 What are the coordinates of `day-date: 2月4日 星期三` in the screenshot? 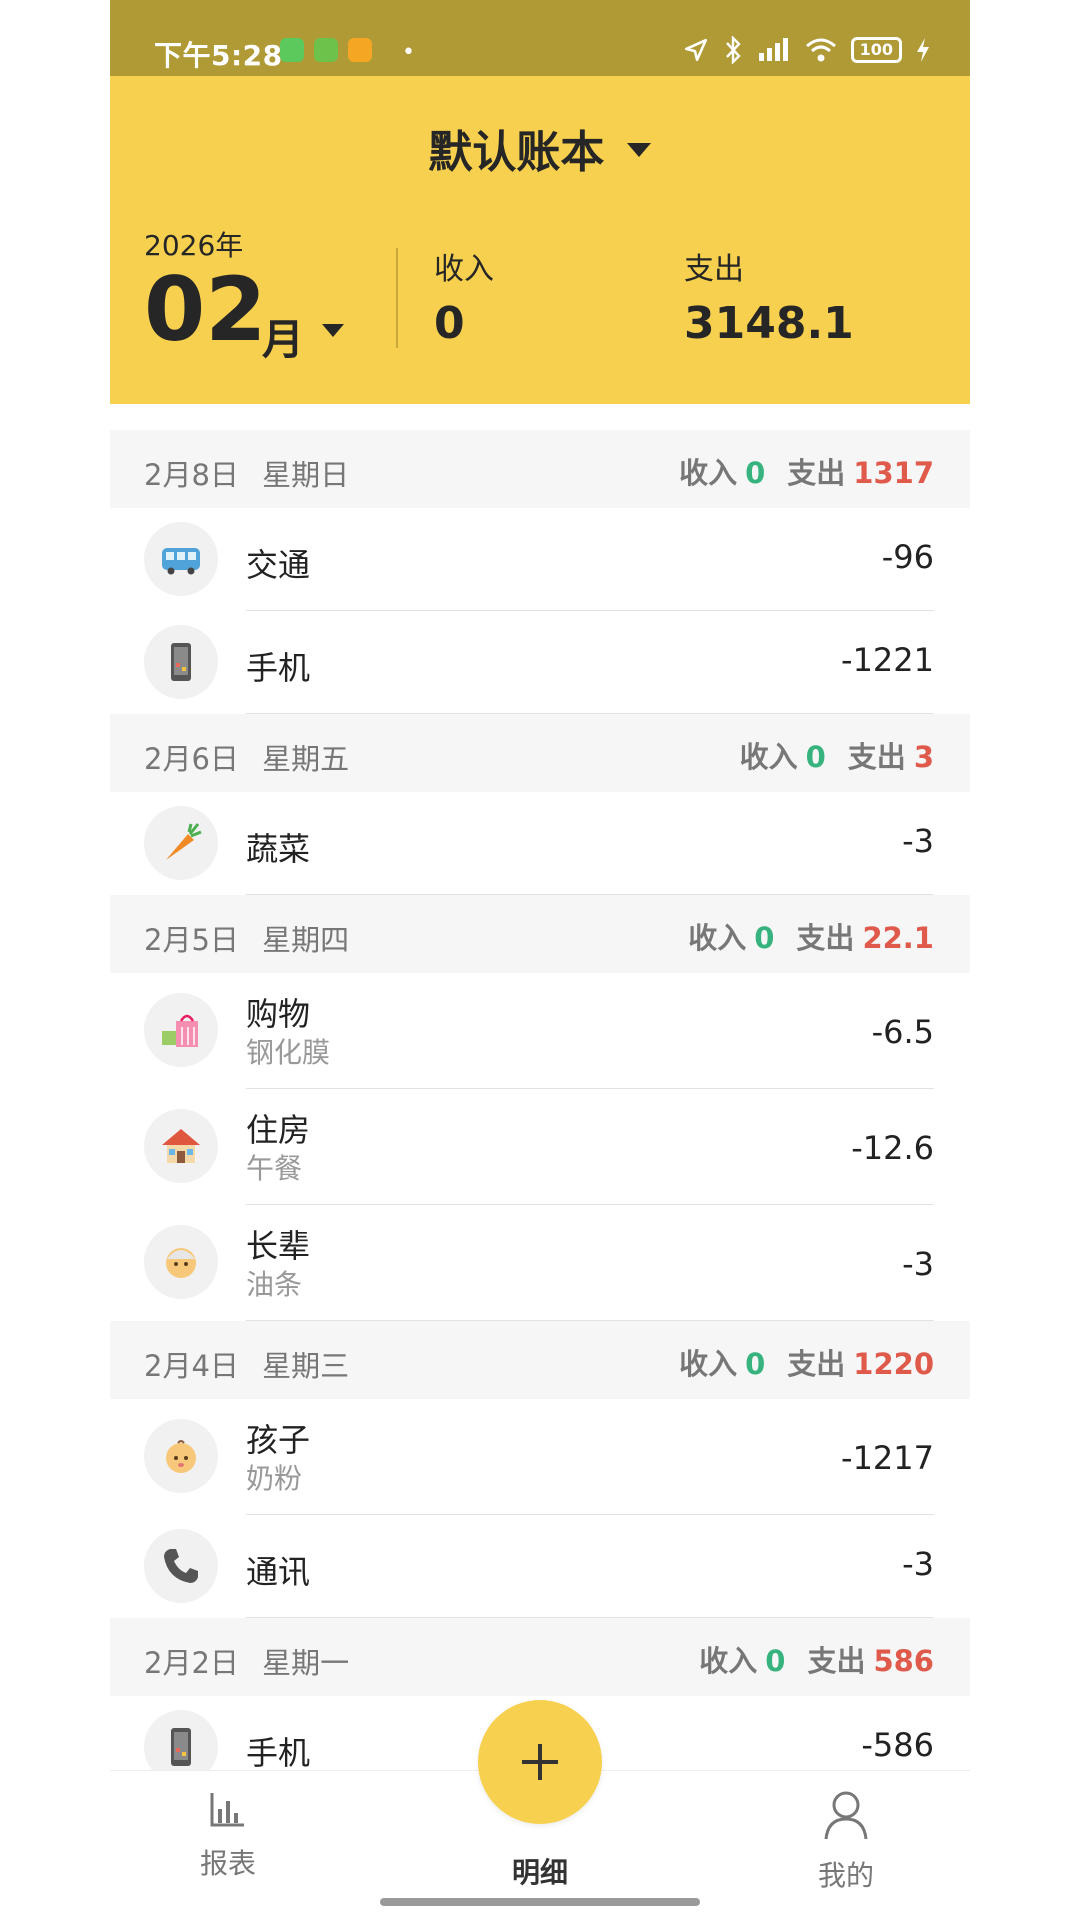 It's located at (246, 1364).